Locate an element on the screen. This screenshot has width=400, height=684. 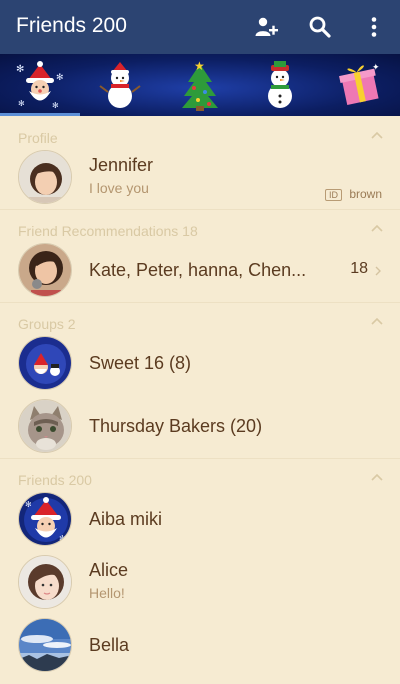
sticker-tab-bar: ✻ ✻ ✻ ✻ ★ ✦ is located at coordinates (200, 85).